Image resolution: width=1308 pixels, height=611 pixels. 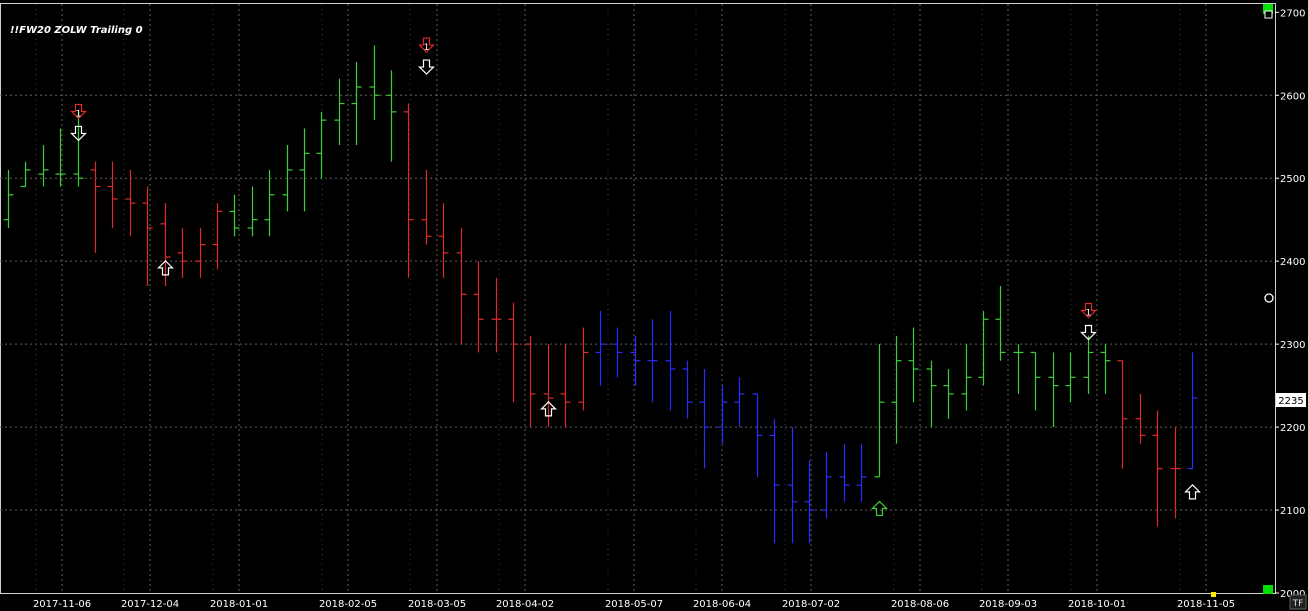 I want to click on y-tick-label: 2500, so click(x=1292, y=179).